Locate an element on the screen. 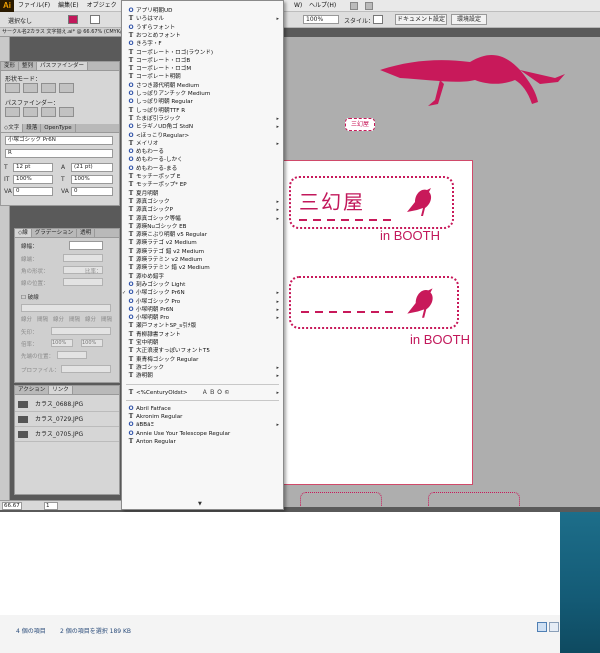 Image resolution: width=600 pixels, height=653 pixels. badge-frame-1: 三幻屋 is located at coordinates (371, 202).